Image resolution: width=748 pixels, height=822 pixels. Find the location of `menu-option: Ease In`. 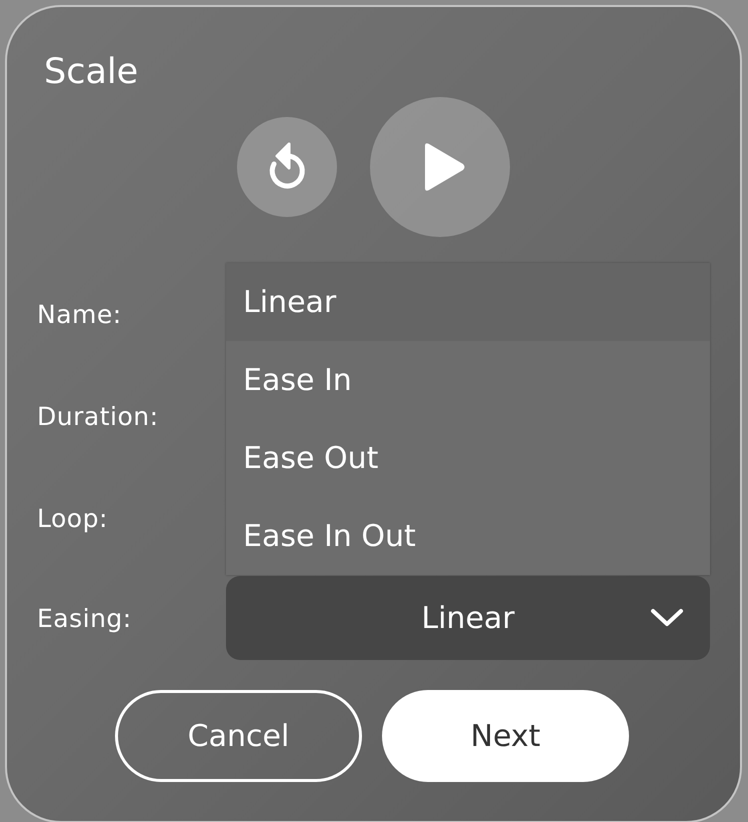

menu-option: Ease In is located at coordinates (468, 380).